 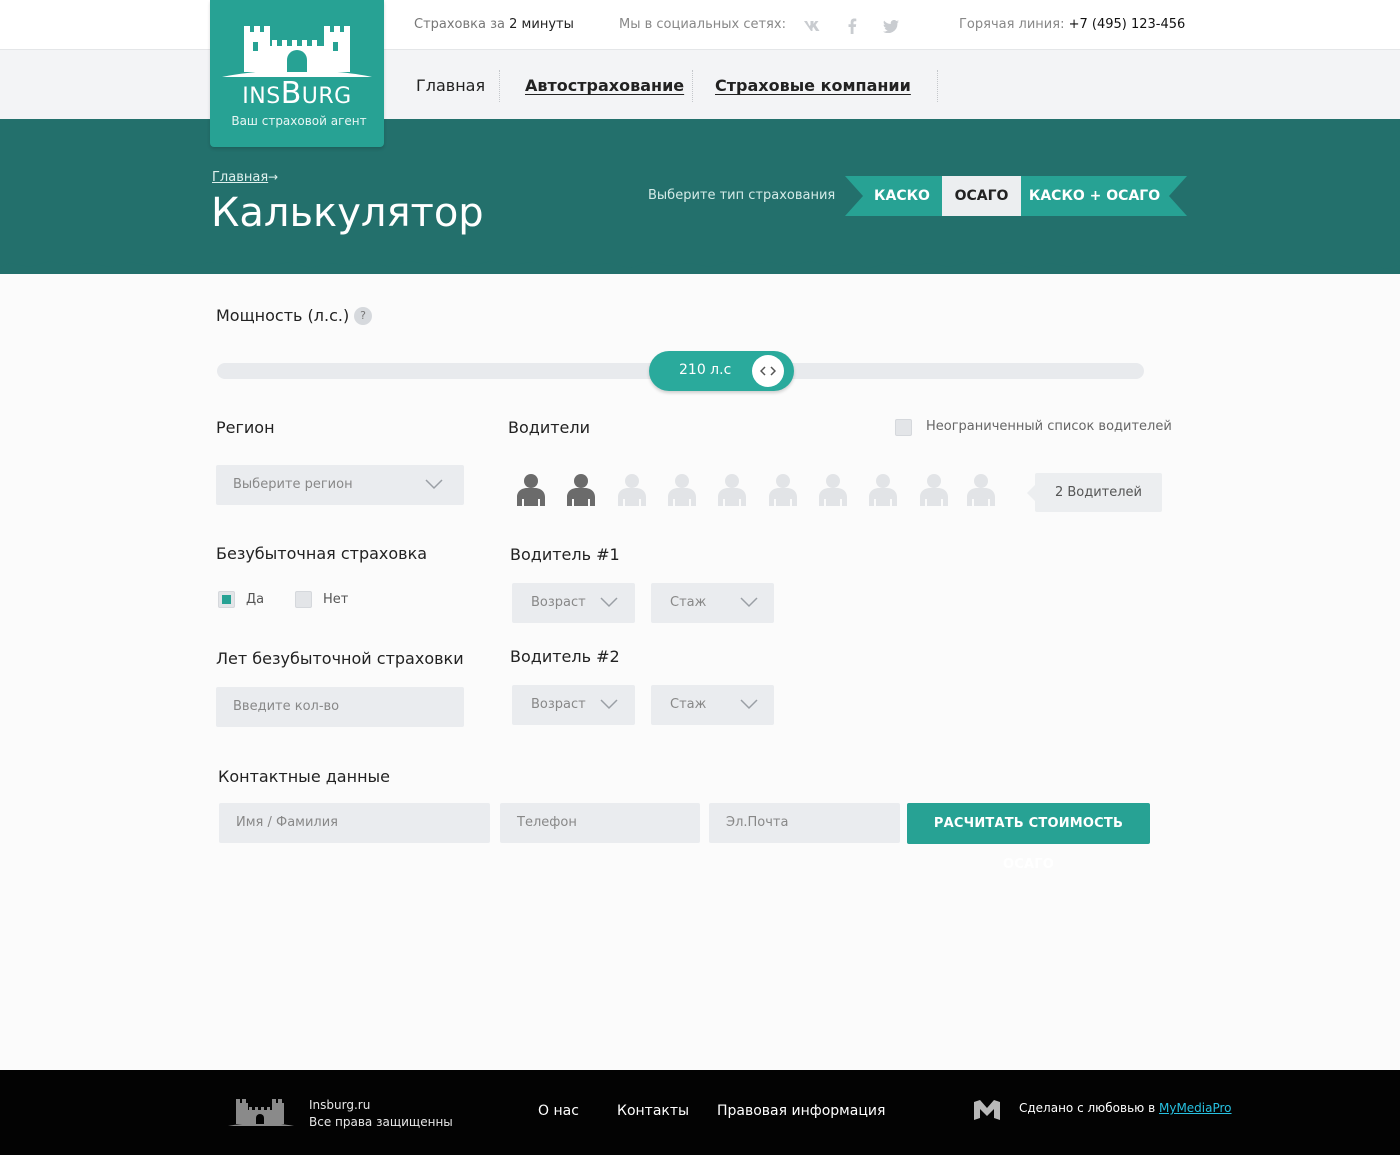 What do you see at coordinates (902, 196) in the screenshot?
I see `tab-kasko: КАСКО` at bounding box center [902, 196].